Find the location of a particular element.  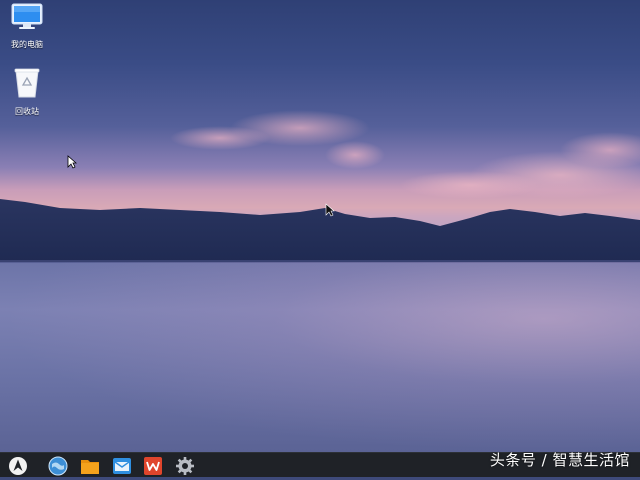

taskbar-file-manager-button is located at coordinates (90, 466).